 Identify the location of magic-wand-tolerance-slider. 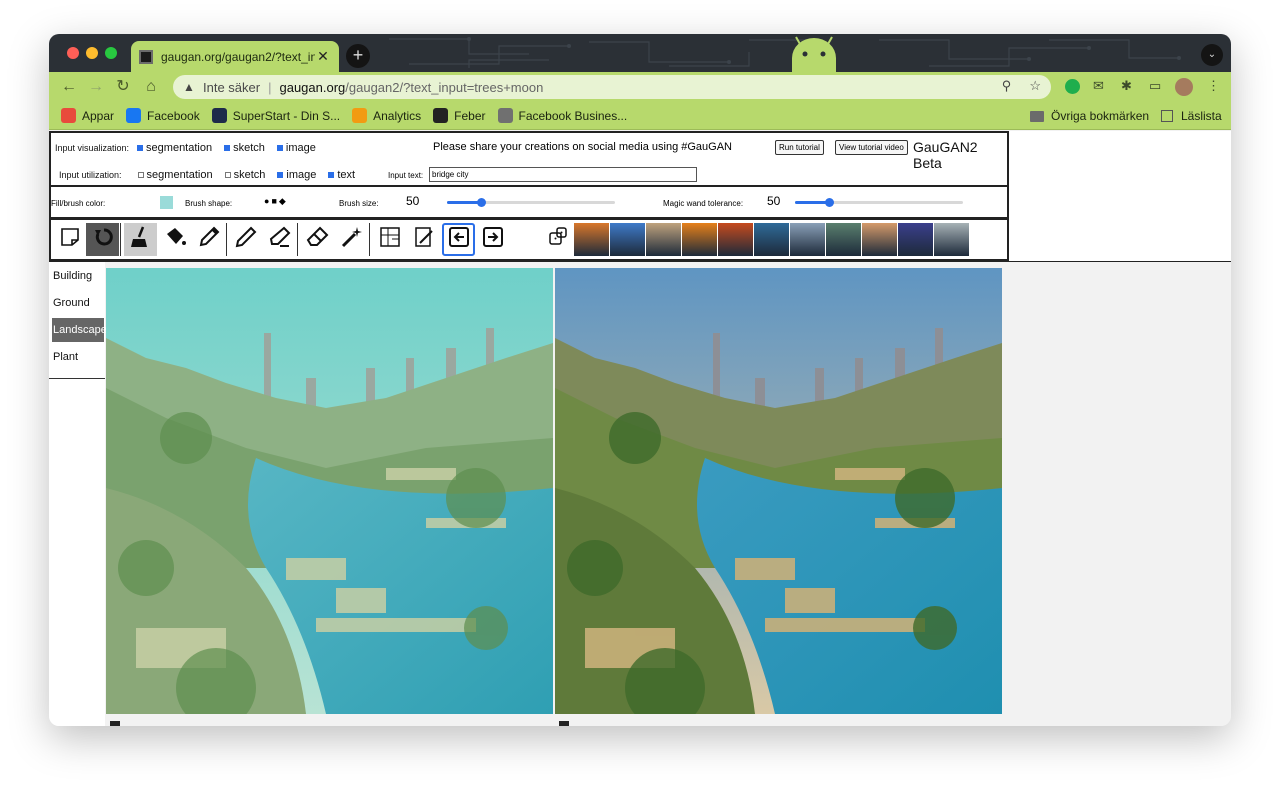
(879, 202).